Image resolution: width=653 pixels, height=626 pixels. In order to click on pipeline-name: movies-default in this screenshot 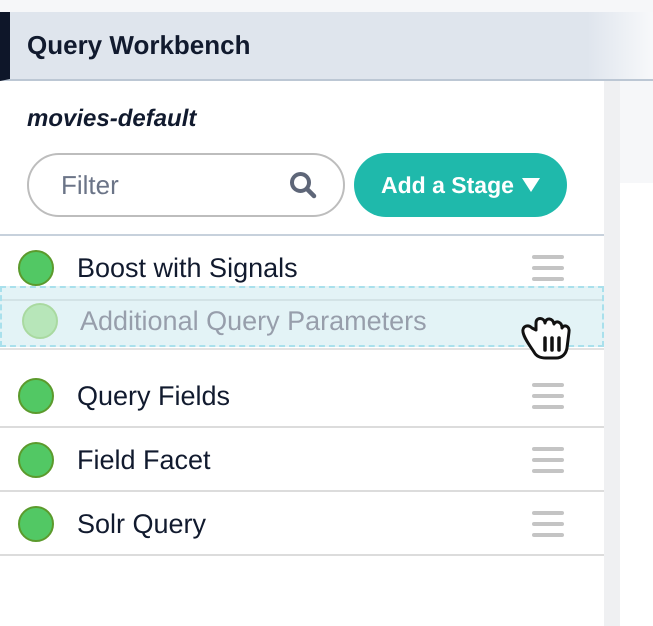, I will do `click(111, 119)`.